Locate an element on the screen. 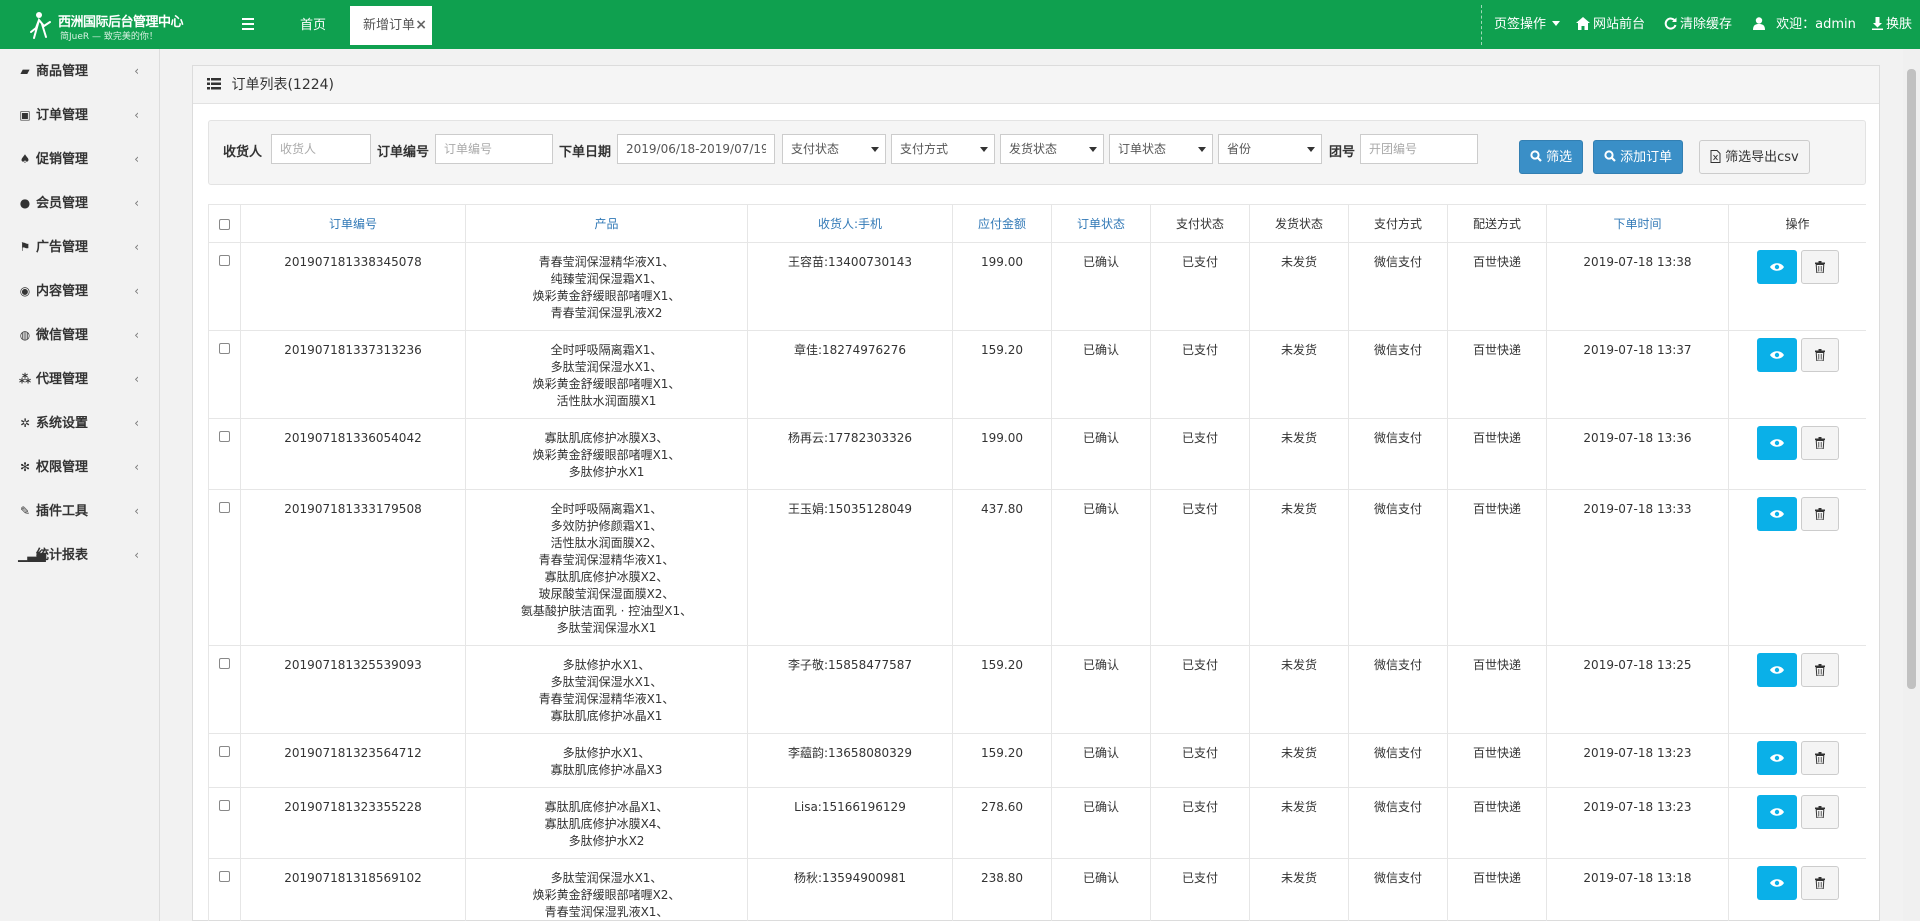  amount-cell: 278.60 is located at coordinates (1002, 823).